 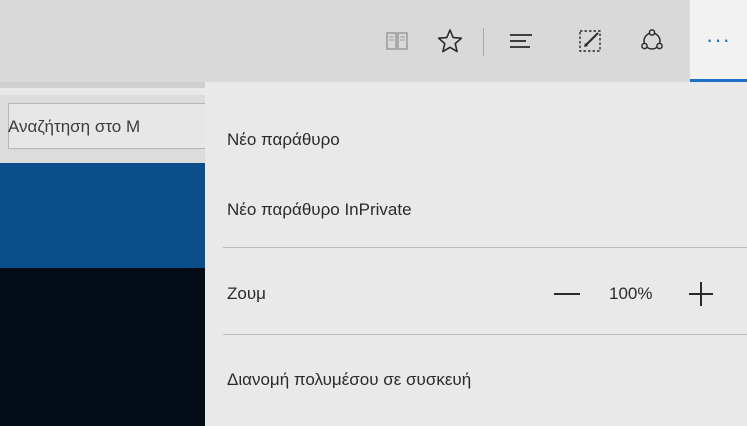 I want to click on web-note-icon, so click(x=590, y=41).